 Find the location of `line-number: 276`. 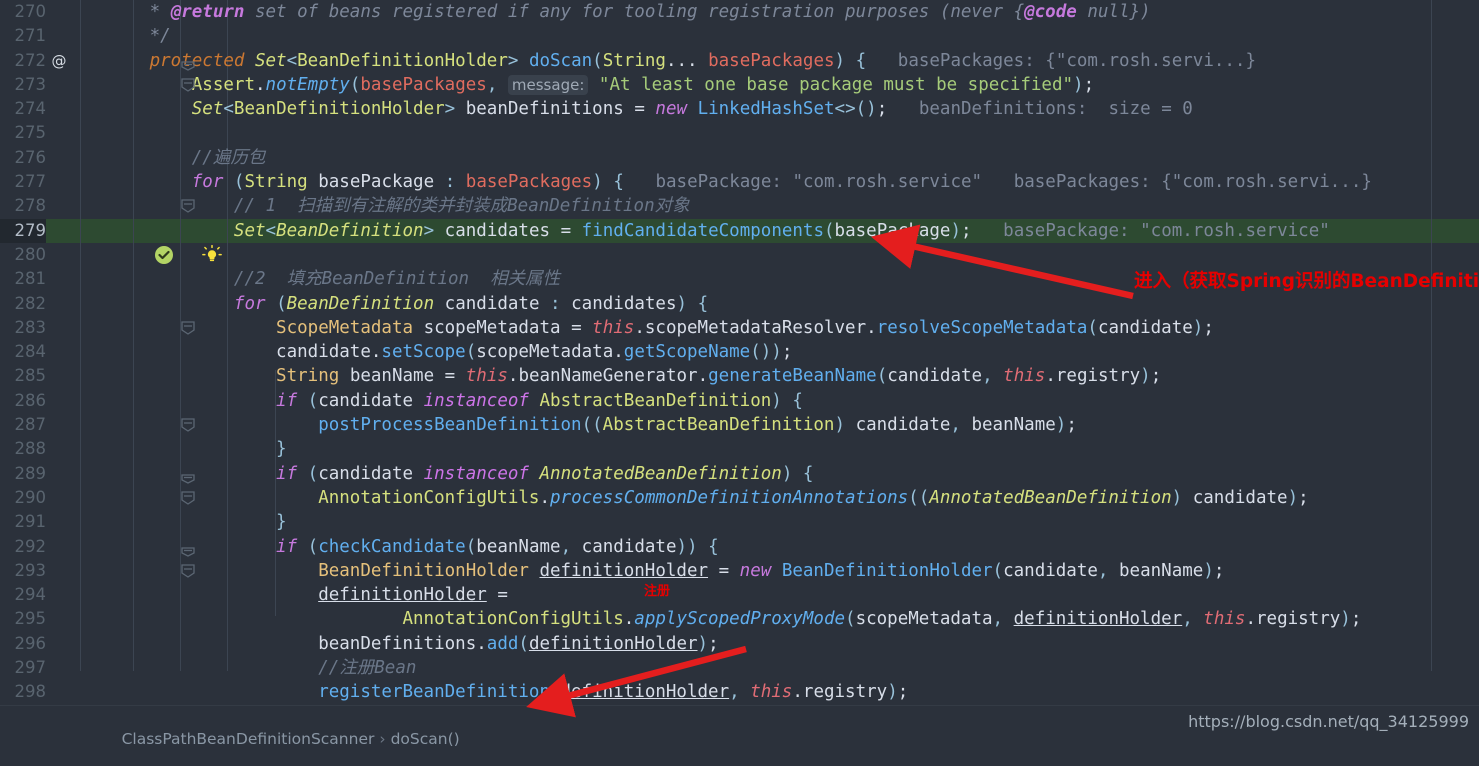

line-number: 276 is located at coordinates (30, 157).